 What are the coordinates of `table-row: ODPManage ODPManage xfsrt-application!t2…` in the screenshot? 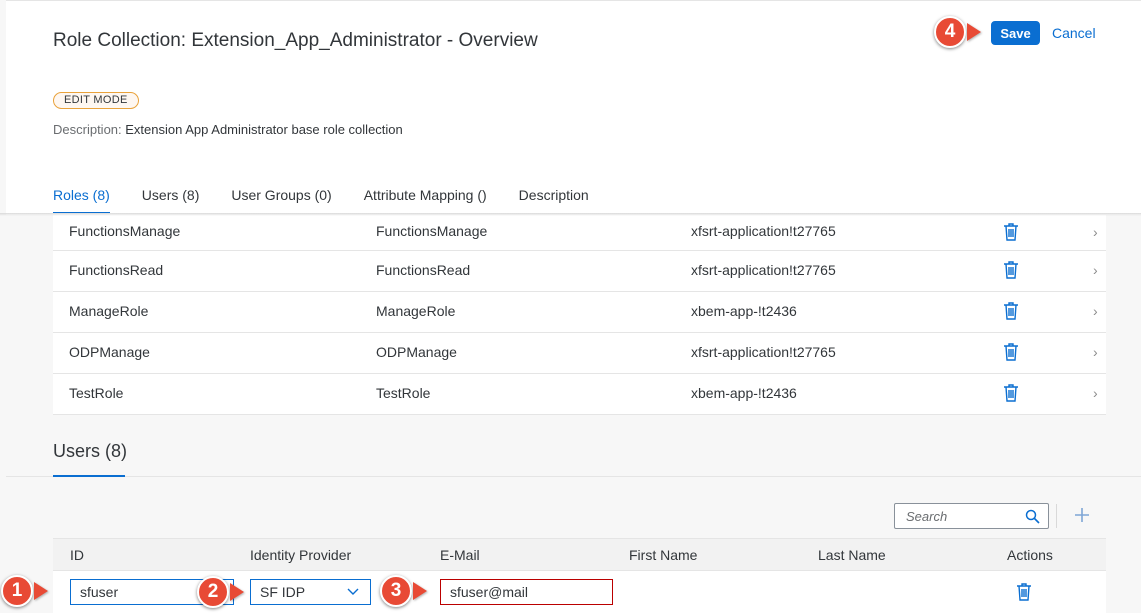 It's located at (579, 353).